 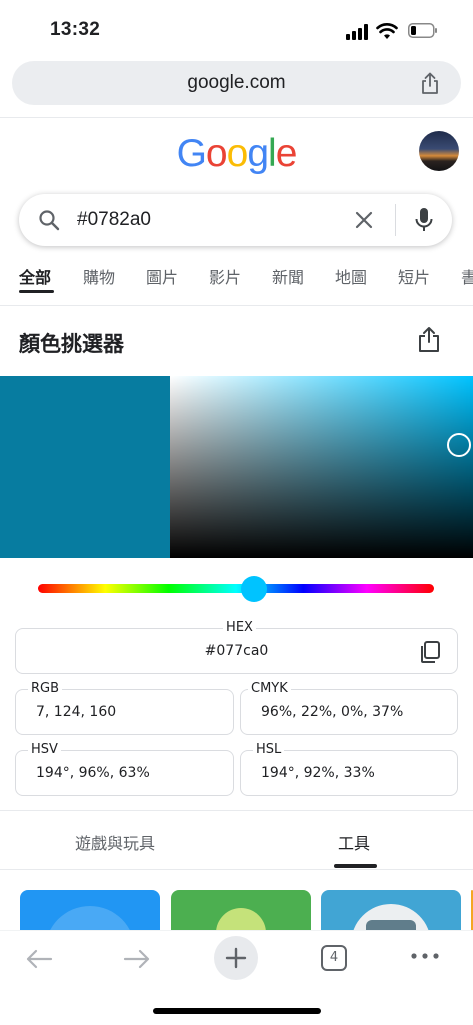 I want to click on cmyk-value: 96%, 22%, 0%, 37%, so click(x=332, y=712).